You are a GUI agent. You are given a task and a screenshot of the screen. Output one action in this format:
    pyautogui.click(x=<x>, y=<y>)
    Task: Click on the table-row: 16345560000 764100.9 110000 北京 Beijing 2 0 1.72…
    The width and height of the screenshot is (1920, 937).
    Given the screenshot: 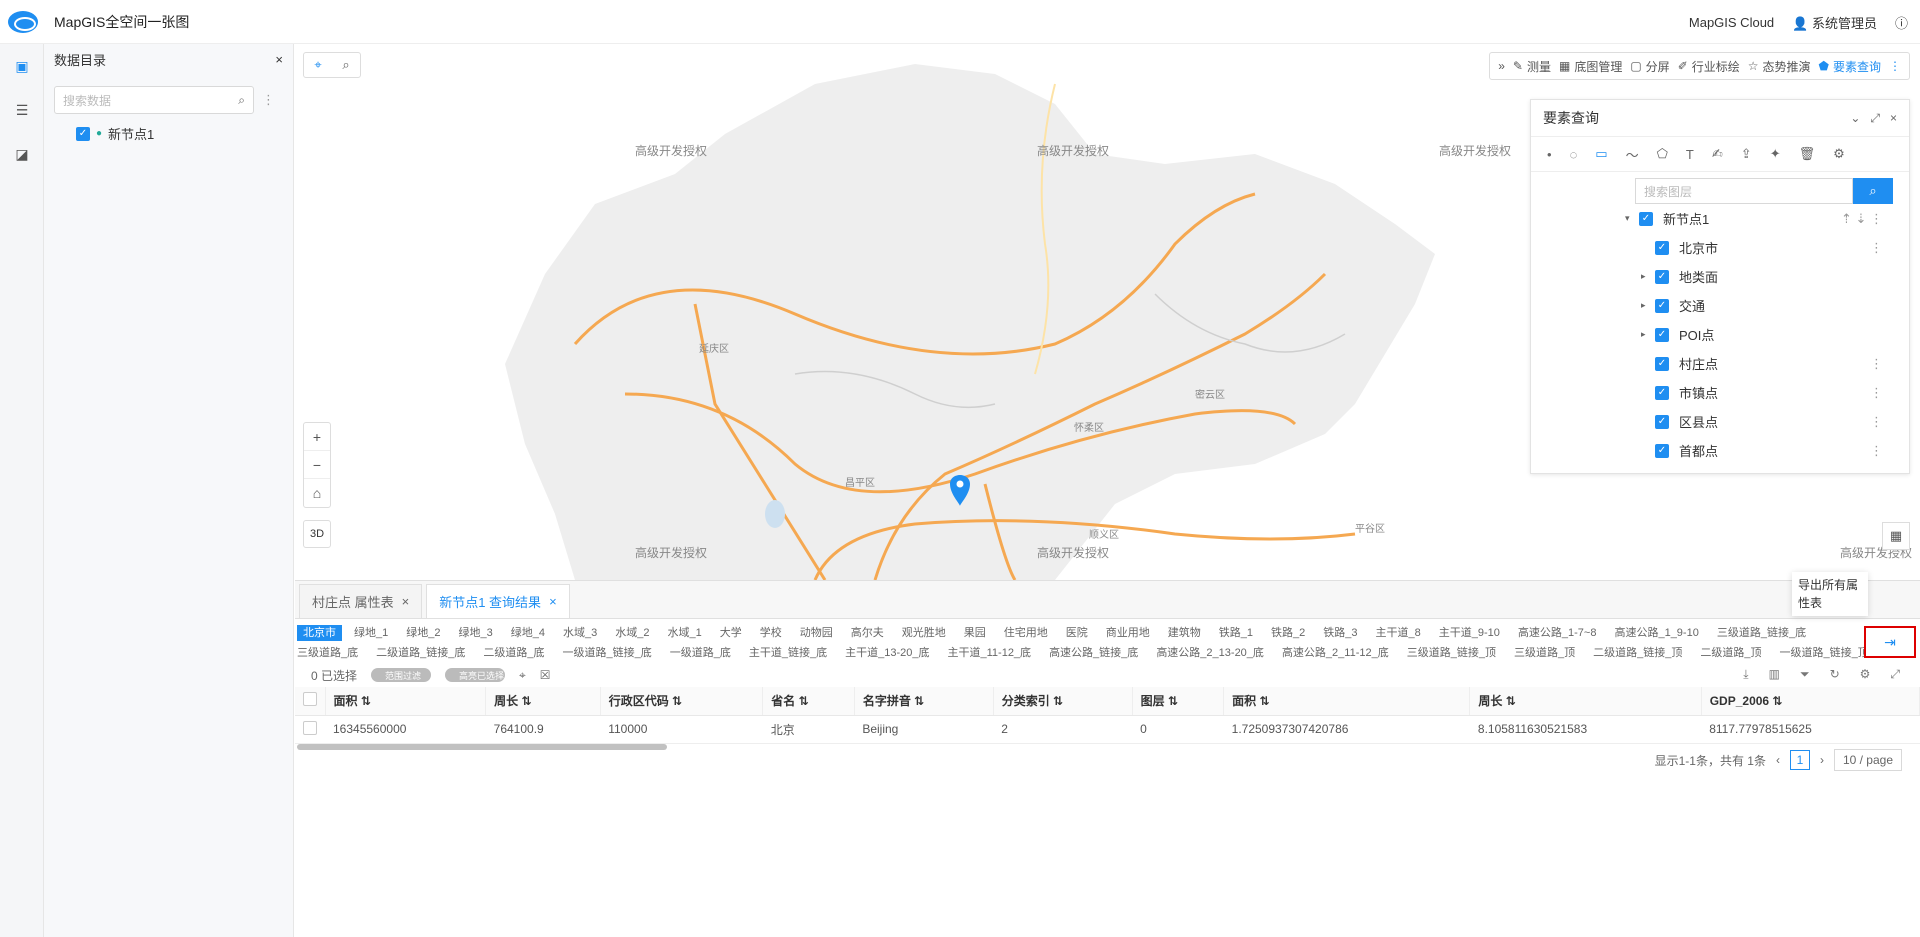 What is the action you would take?
    pyautogui.click(x=1107, y=729)
    